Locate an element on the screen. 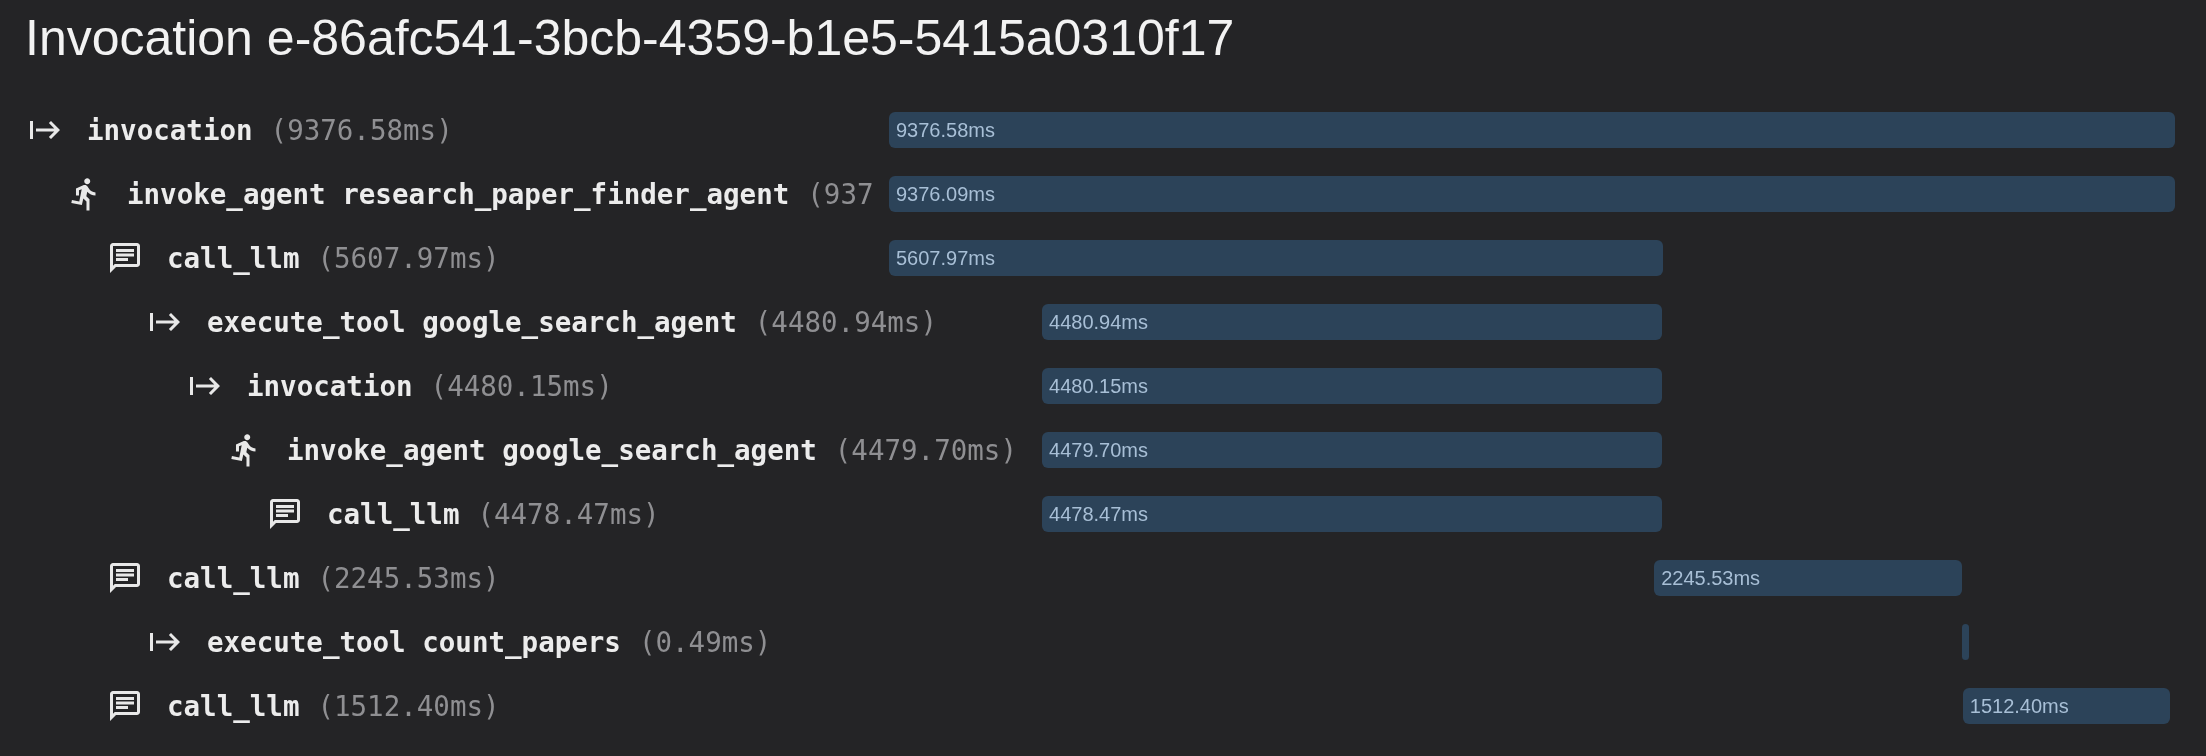 Image resolution: width=2206 pixels, height=756 pixels. bar-label: 4478.47ms is located at coordinates (1098, 514).